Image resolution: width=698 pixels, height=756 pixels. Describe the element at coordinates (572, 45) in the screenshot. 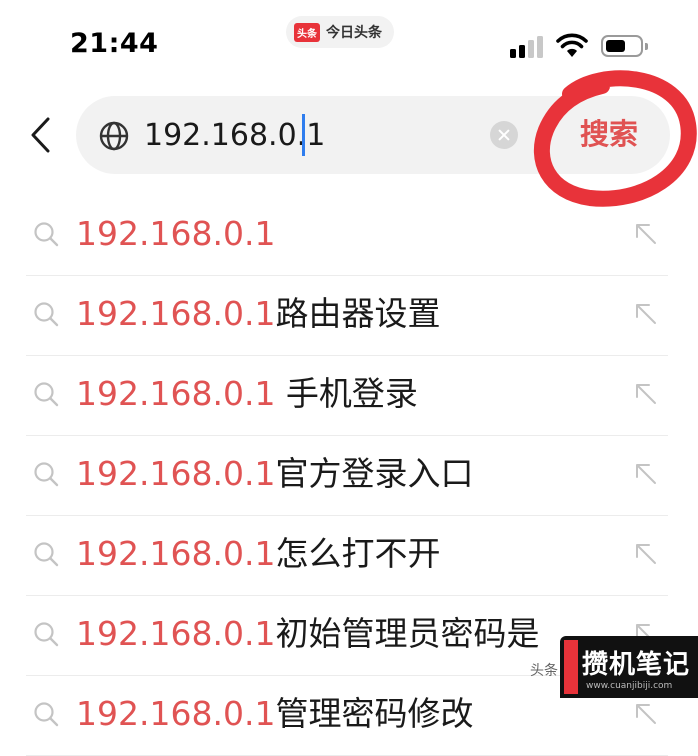

I see `wifi-icon` at that location.